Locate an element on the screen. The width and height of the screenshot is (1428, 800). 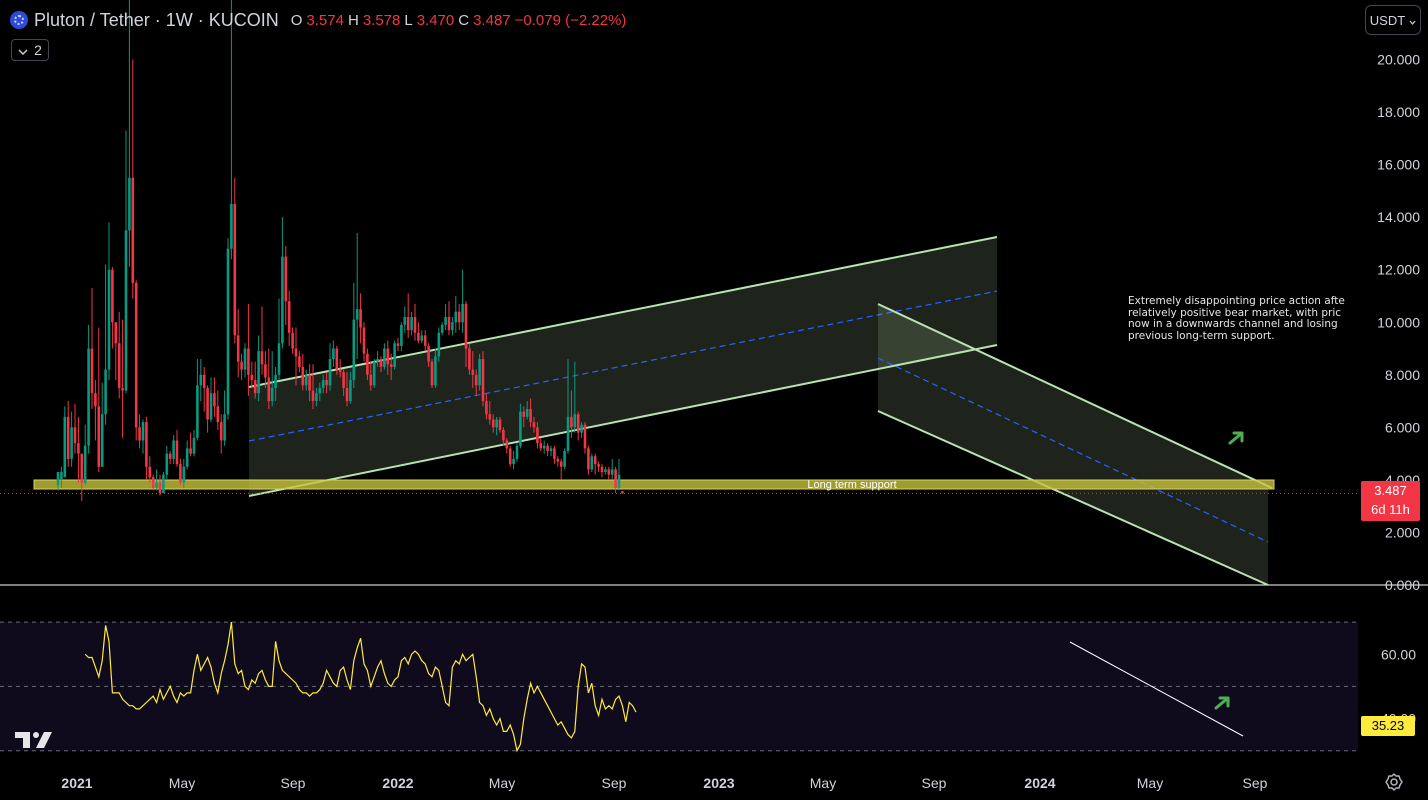
rsi-axis-label: 60.00 is located at coordinates (1398, 654).